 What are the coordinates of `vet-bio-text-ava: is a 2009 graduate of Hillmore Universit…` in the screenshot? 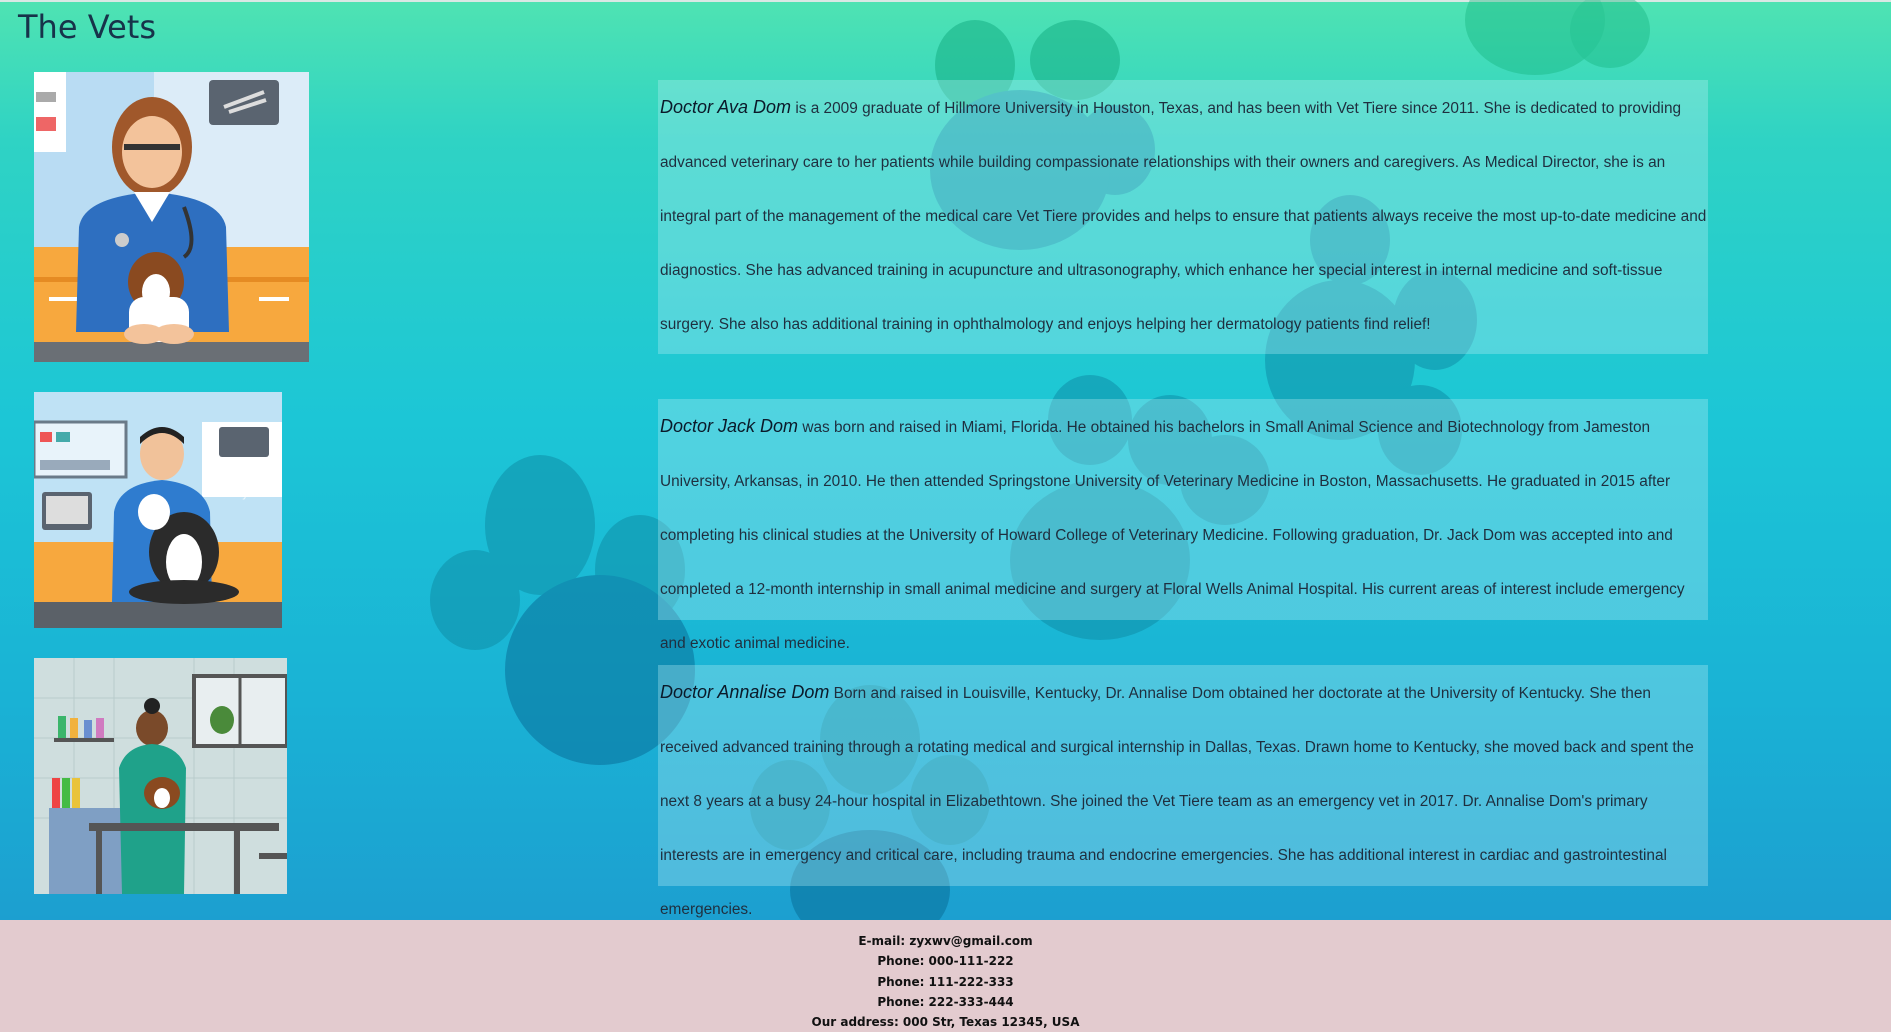 It's located at (1183, 216).